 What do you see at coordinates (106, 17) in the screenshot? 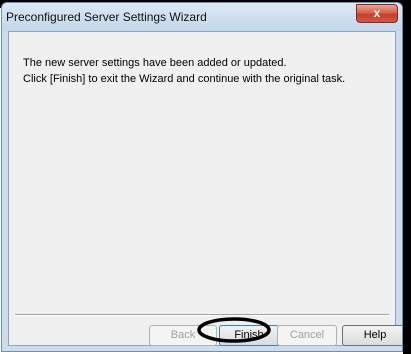
I see `window-title: Preconfigured Server Settings Wizard` at bounding box center [106, 17].